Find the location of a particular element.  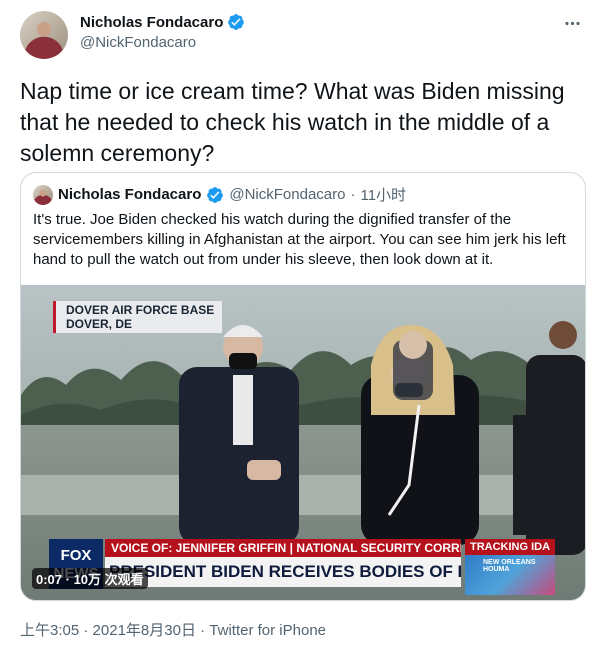

more-horizontal-icon is located at coordinates (572, 24).